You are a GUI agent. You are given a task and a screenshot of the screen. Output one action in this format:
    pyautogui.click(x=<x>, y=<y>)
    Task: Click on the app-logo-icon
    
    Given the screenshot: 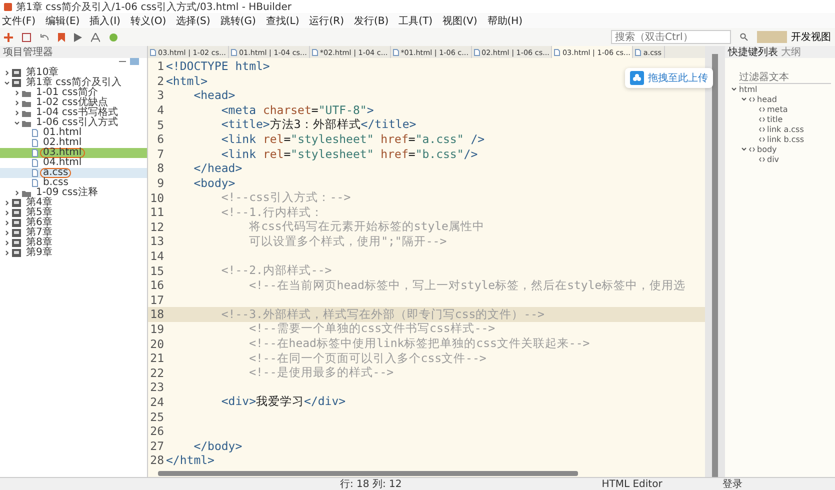 What is the action you would take?
    pyautogui.click(x=8, y=6)
    